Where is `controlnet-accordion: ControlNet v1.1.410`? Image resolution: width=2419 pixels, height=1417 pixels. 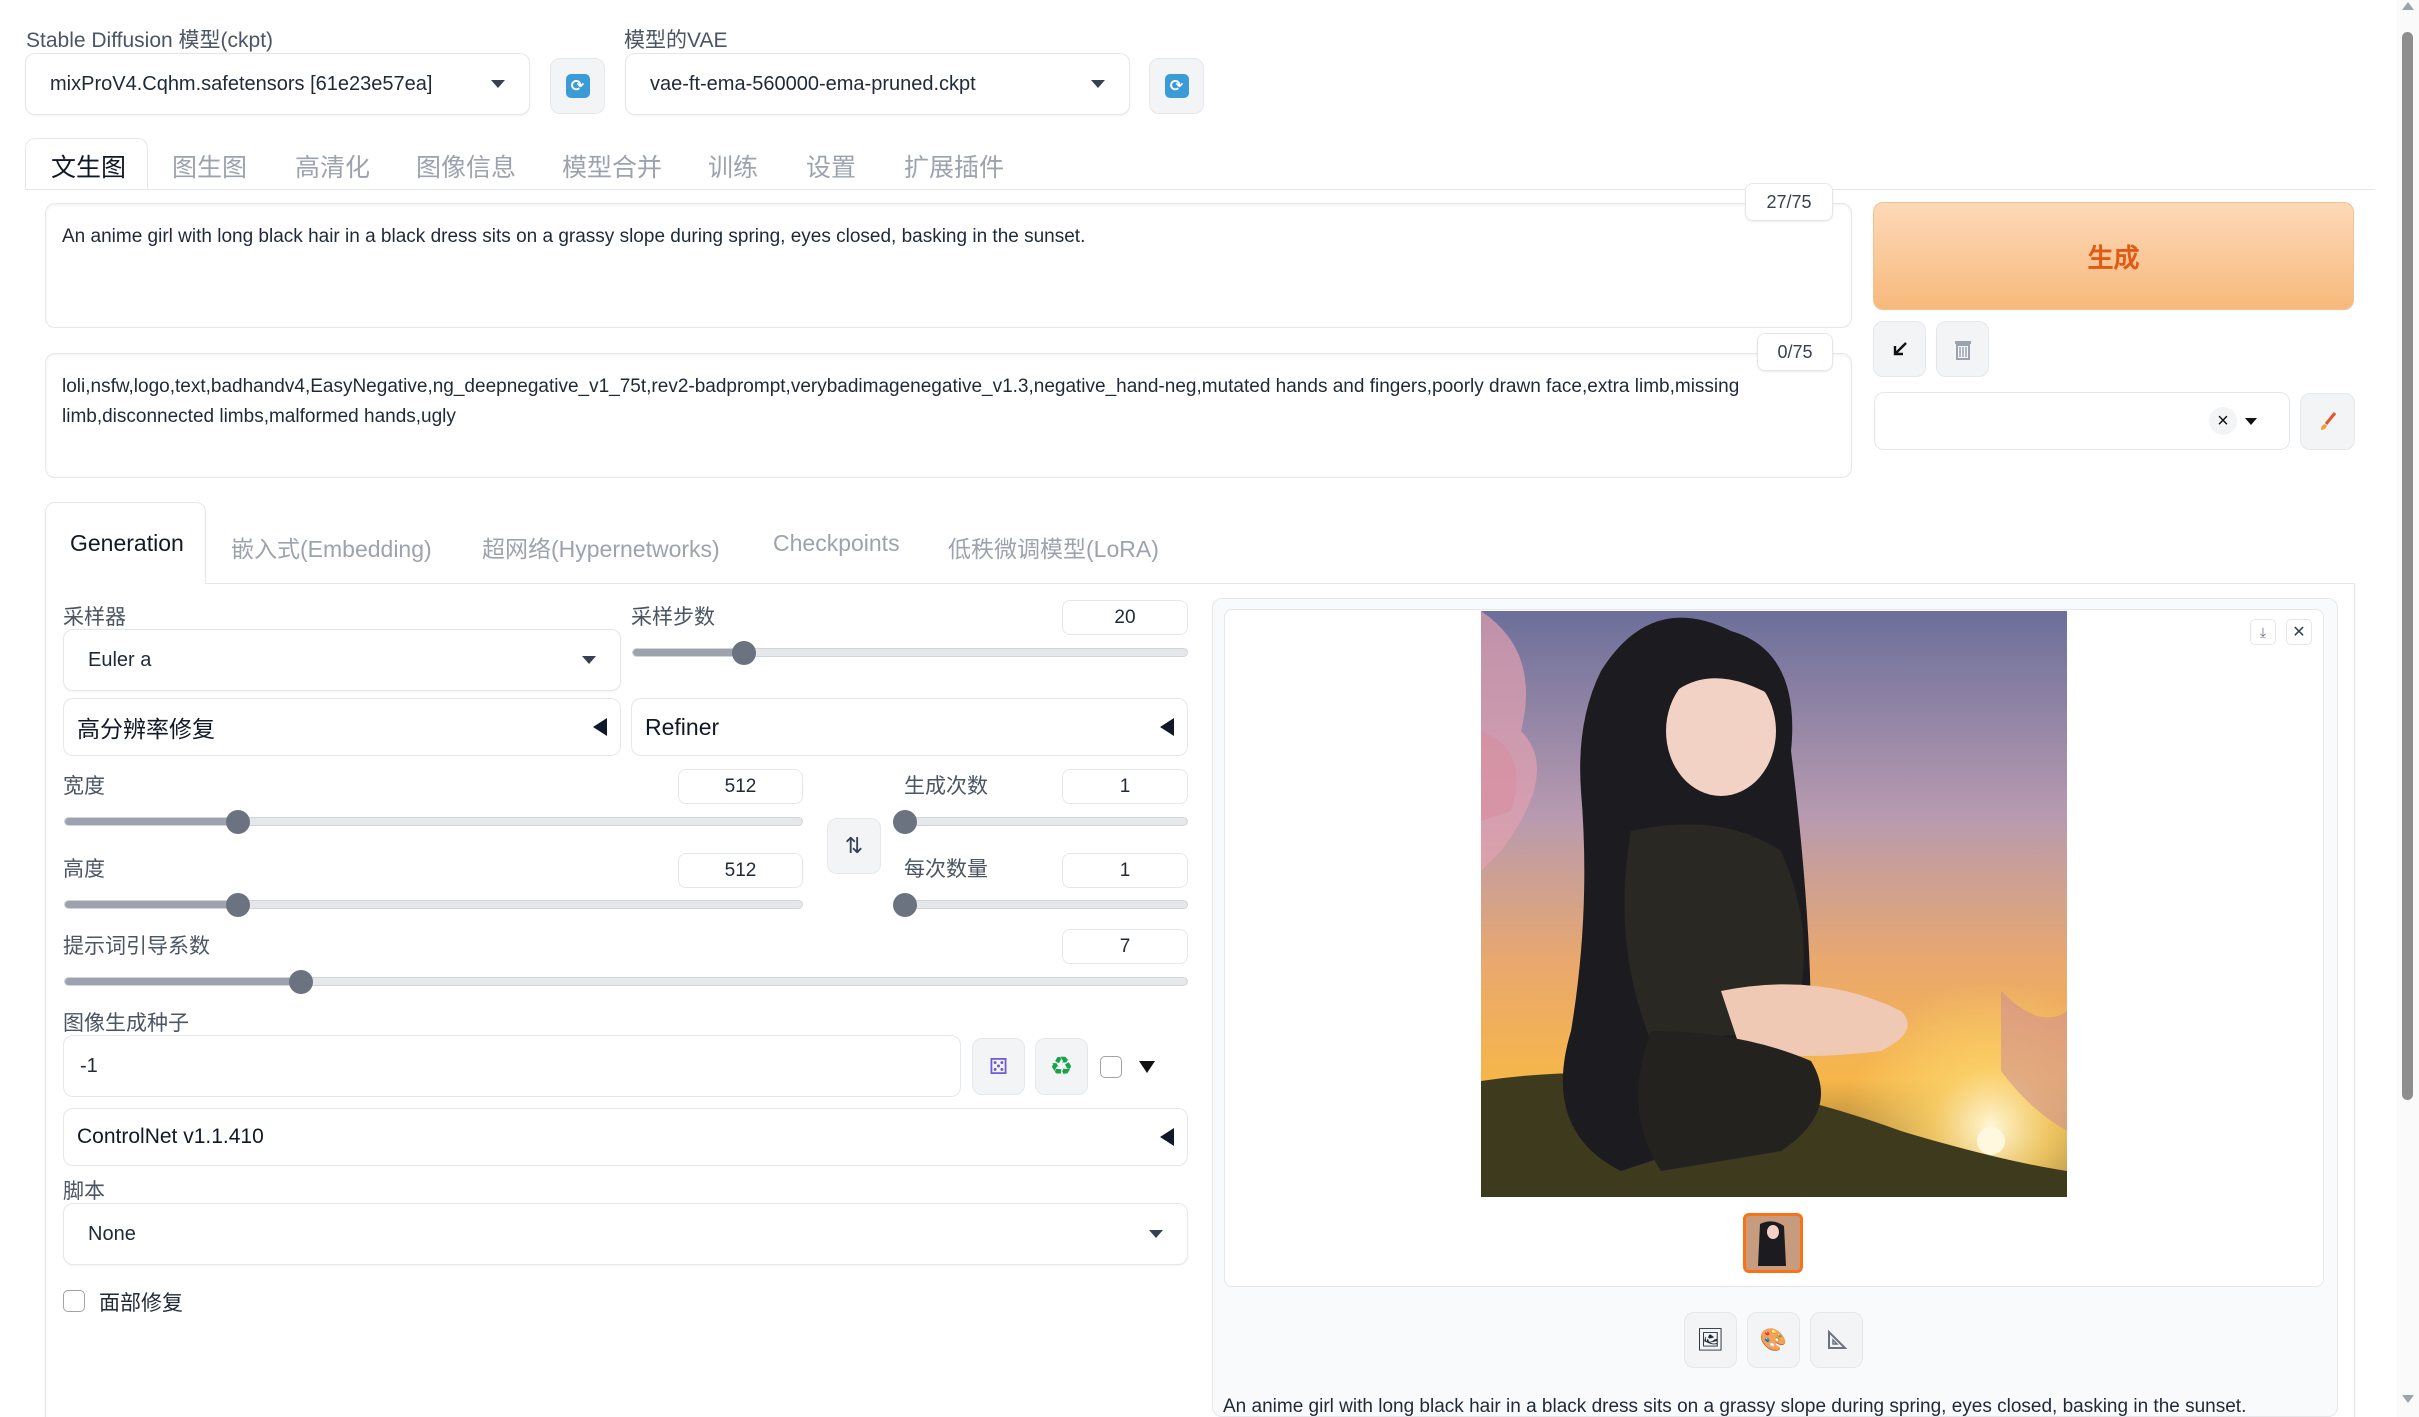
controlnet-accordion: ControlNet v1.1.410 is located at coordinates (625, 1137).